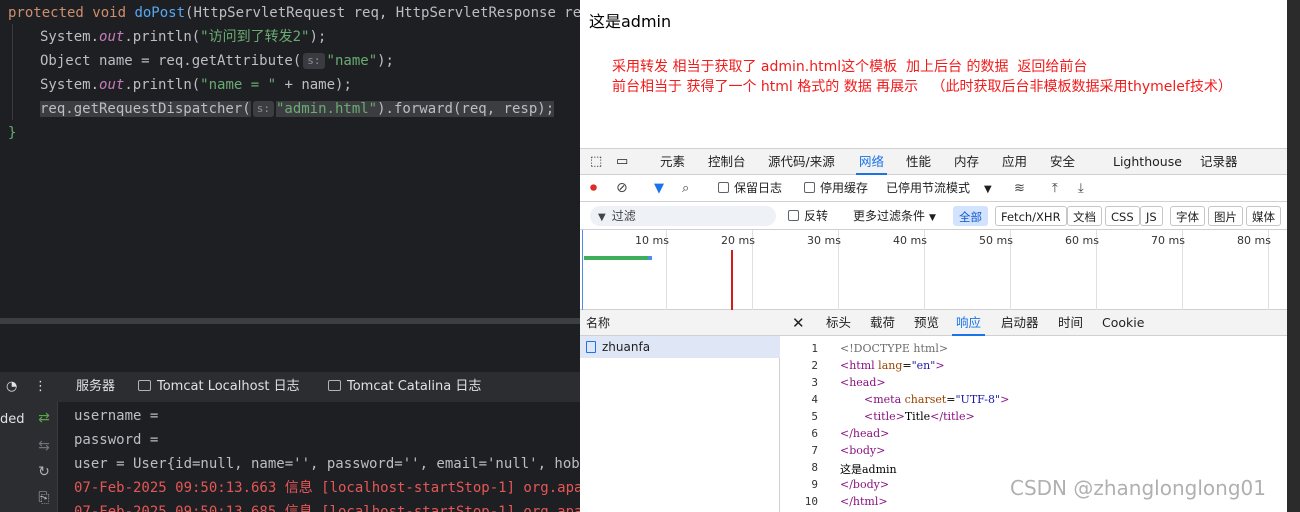  Describe the element at coordinates (865, 433) in the screenshot. I see `source-line: </head>` at that location.